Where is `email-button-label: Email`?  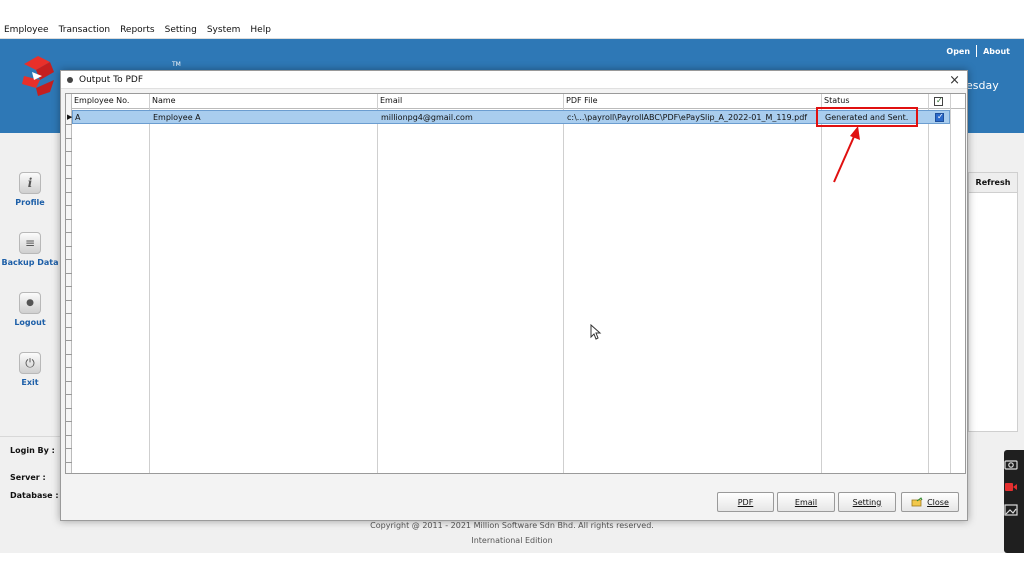
email-button-label: Email is located at coordinates (806, 502).